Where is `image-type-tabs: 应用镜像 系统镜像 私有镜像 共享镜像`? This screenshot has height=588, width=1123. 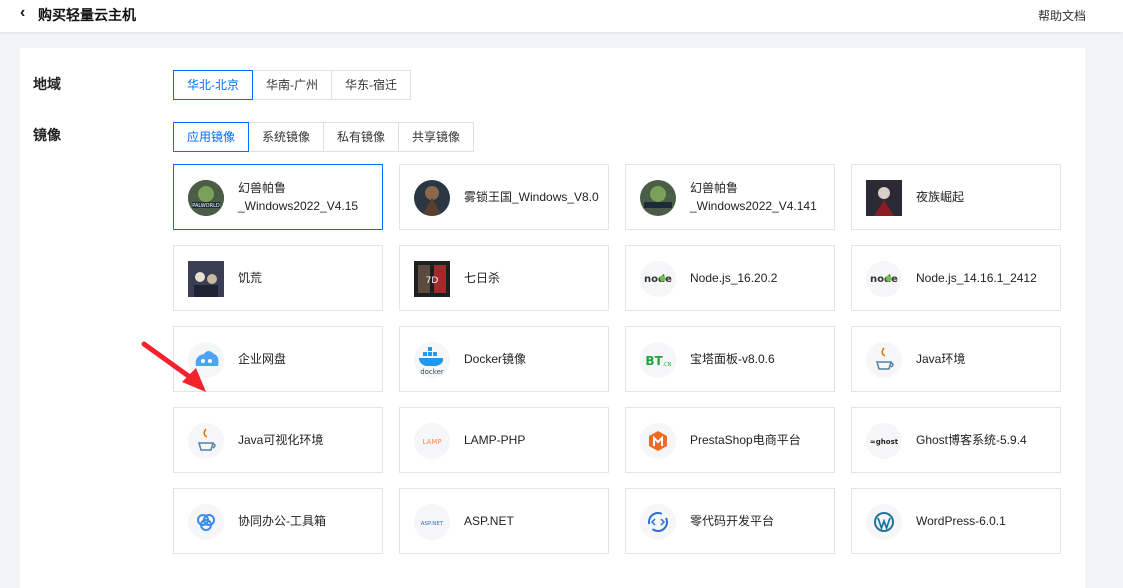
image-type-tabs: 应用镜像 系统镜像 私有镜像 共享镜像 is located at coordinates (324, 137).